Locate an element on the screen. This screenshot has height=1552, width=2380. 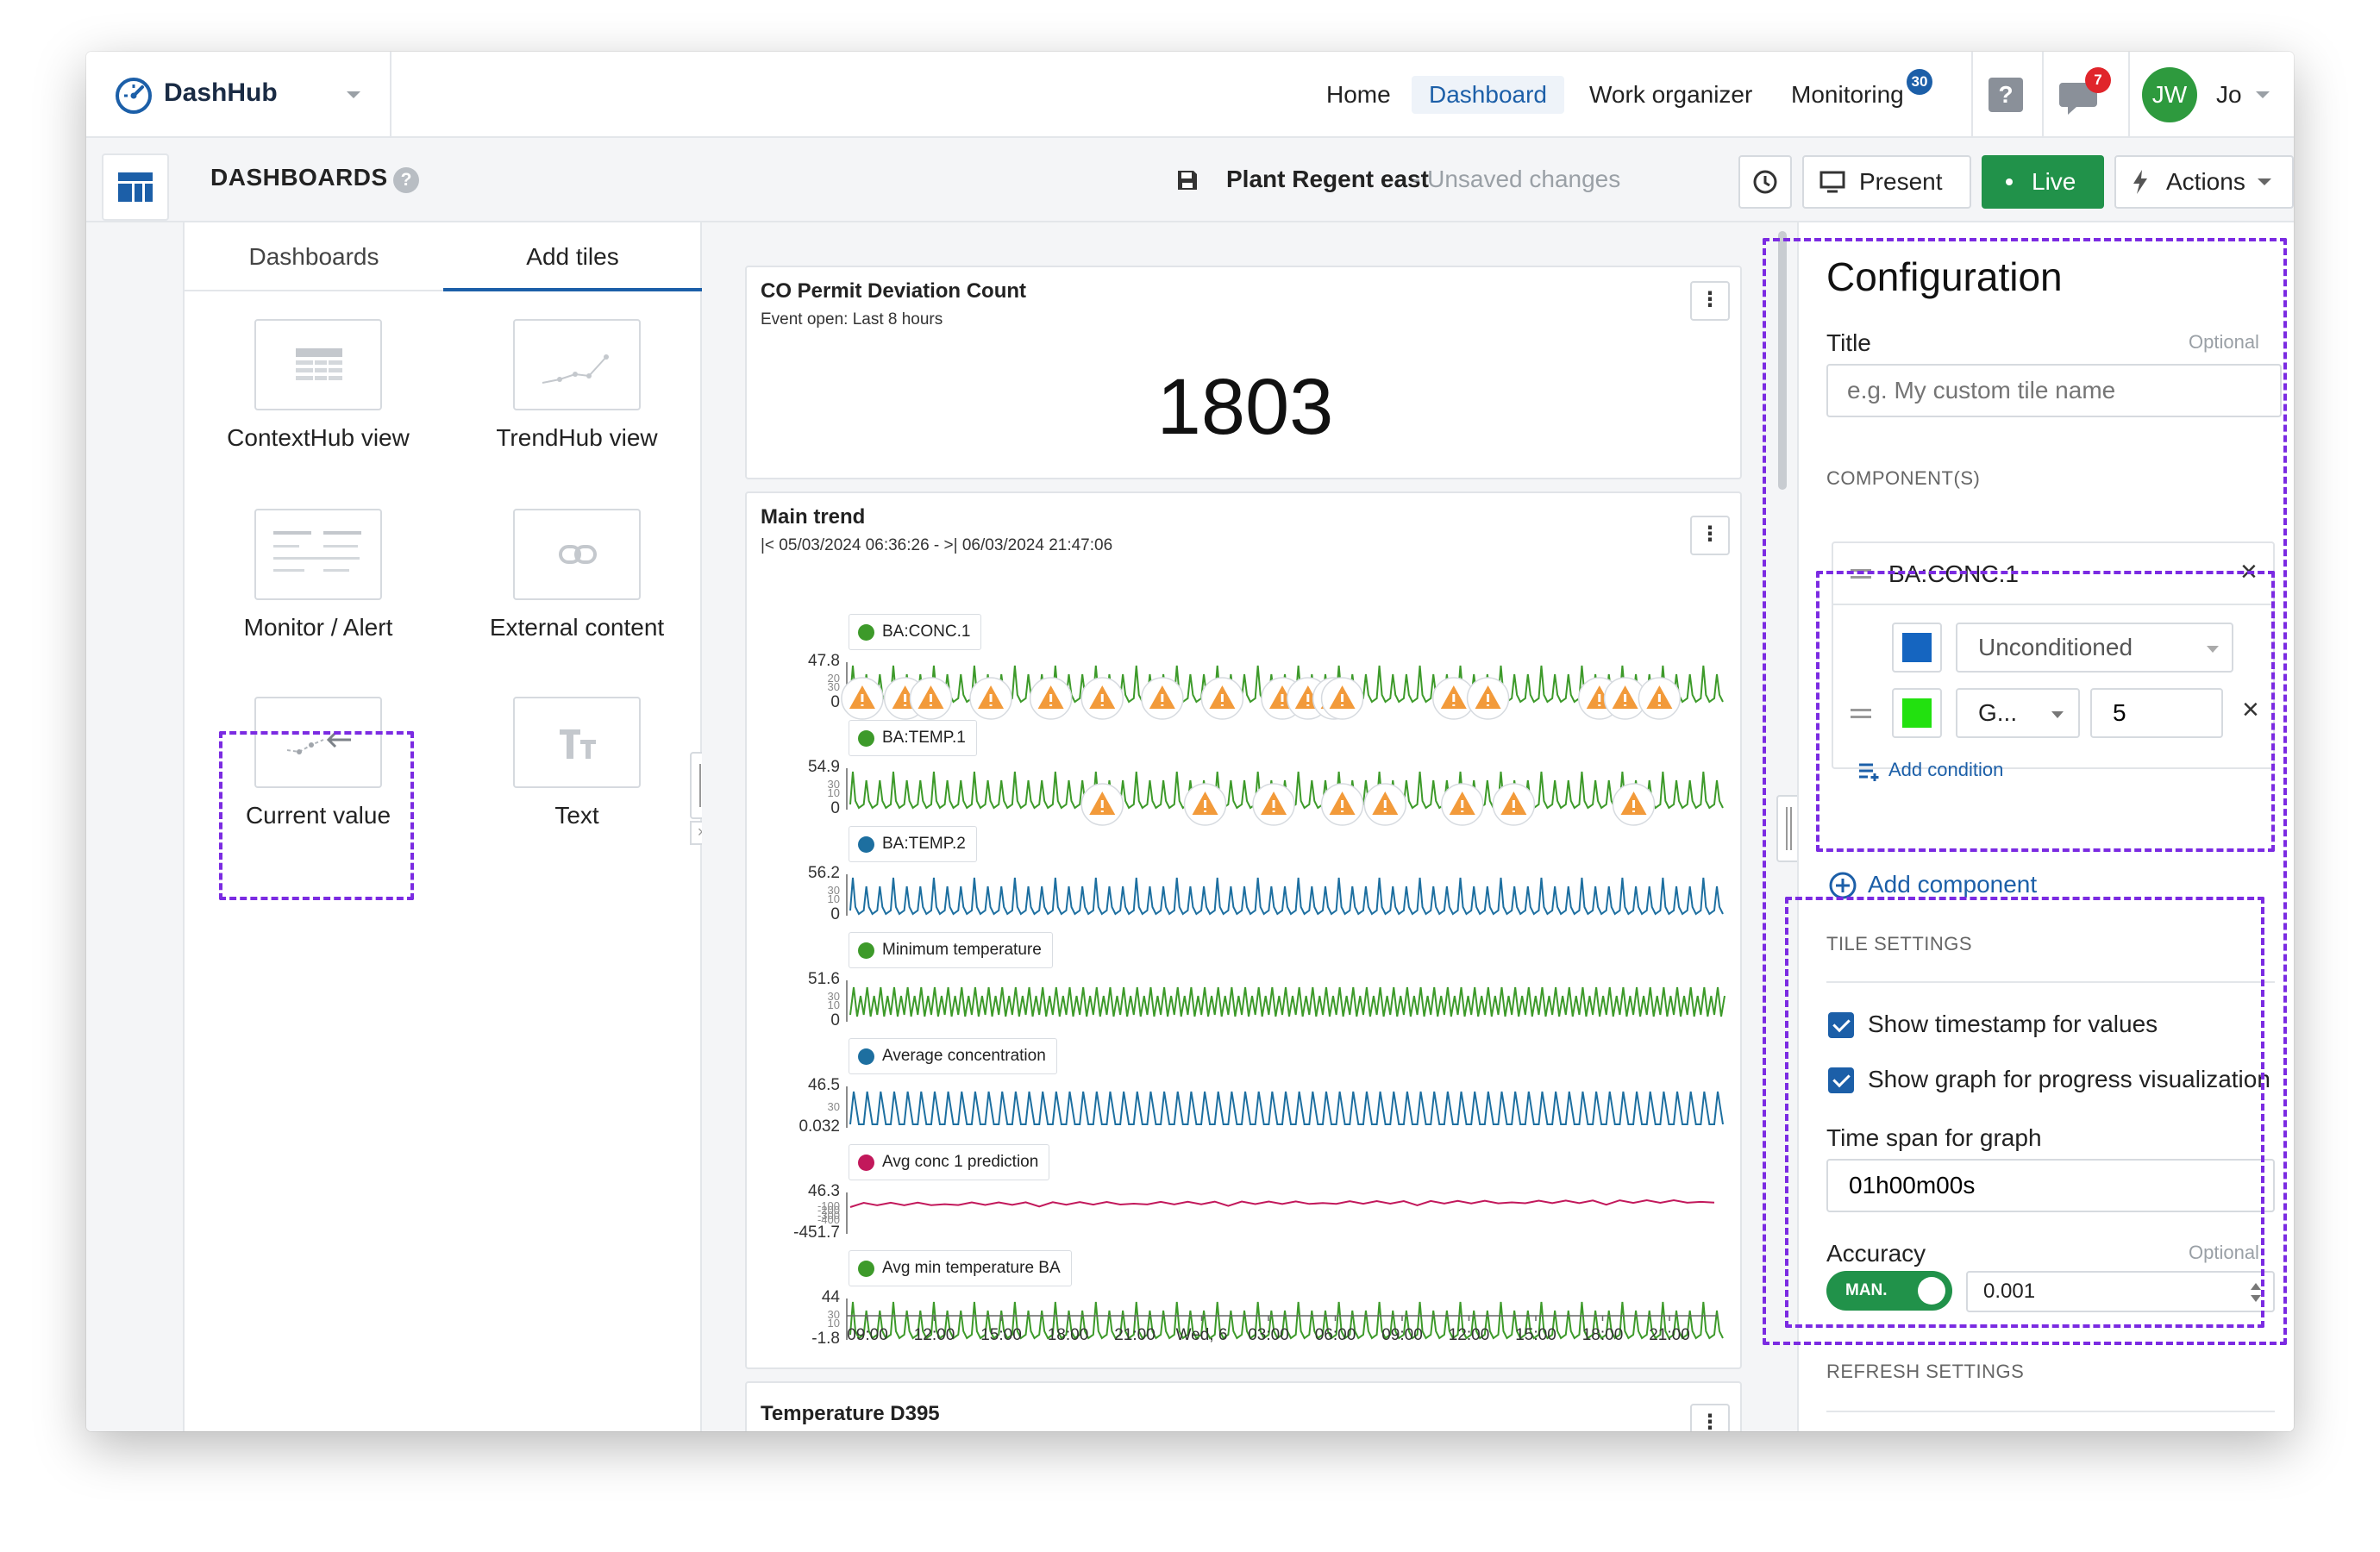
series-name: Average concentration is located at coordinates (964, 1056).